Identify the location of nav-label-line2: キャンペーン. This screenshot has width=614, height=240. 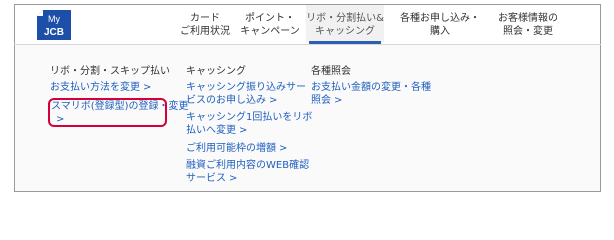
(270, 31).